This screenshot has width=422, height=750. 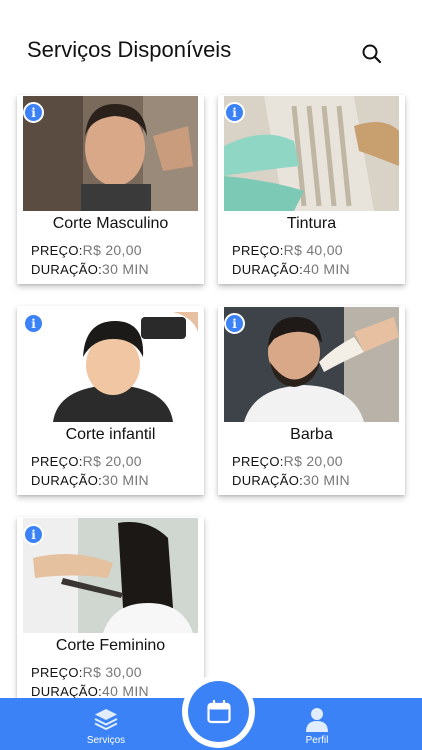 I want to click on service-card-barba: i Barba PREÇO:R$ 20,00 DURAÇÃO:30 MIN, so click(x=311, y=400).